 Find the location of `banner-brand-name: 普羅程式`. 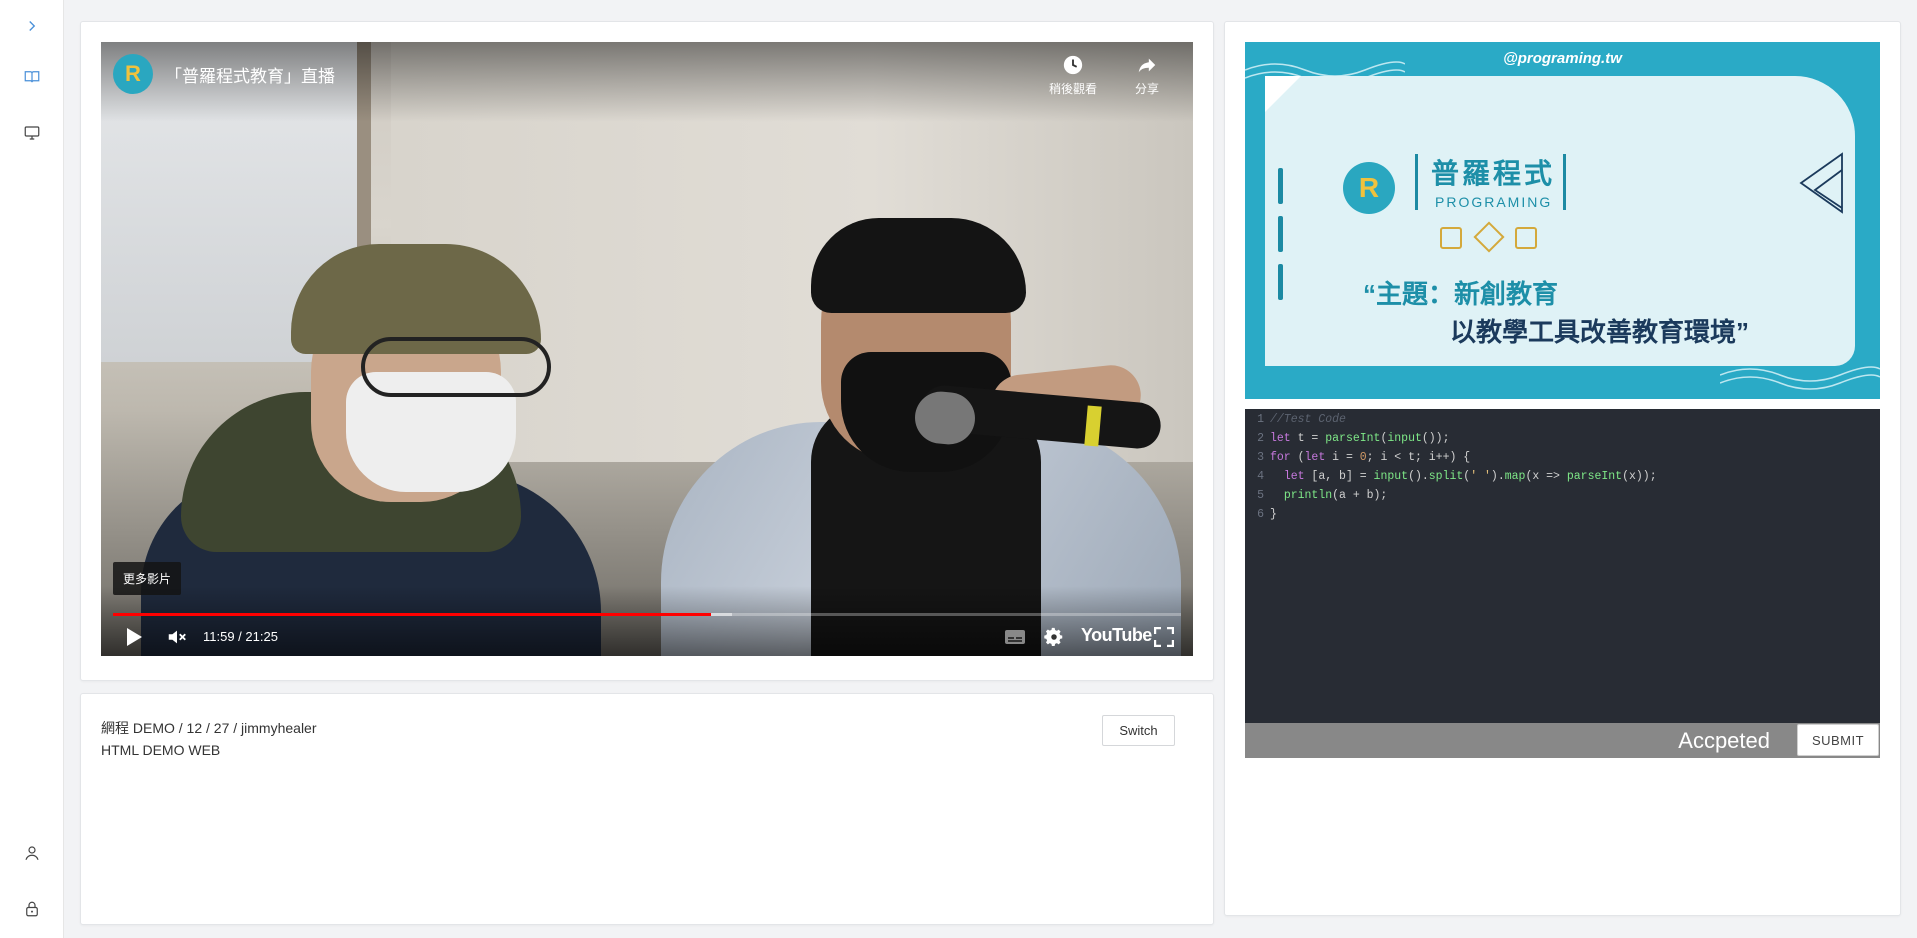

banner-brand-name: 普羅程式 is located at coordinates (1493, 173).